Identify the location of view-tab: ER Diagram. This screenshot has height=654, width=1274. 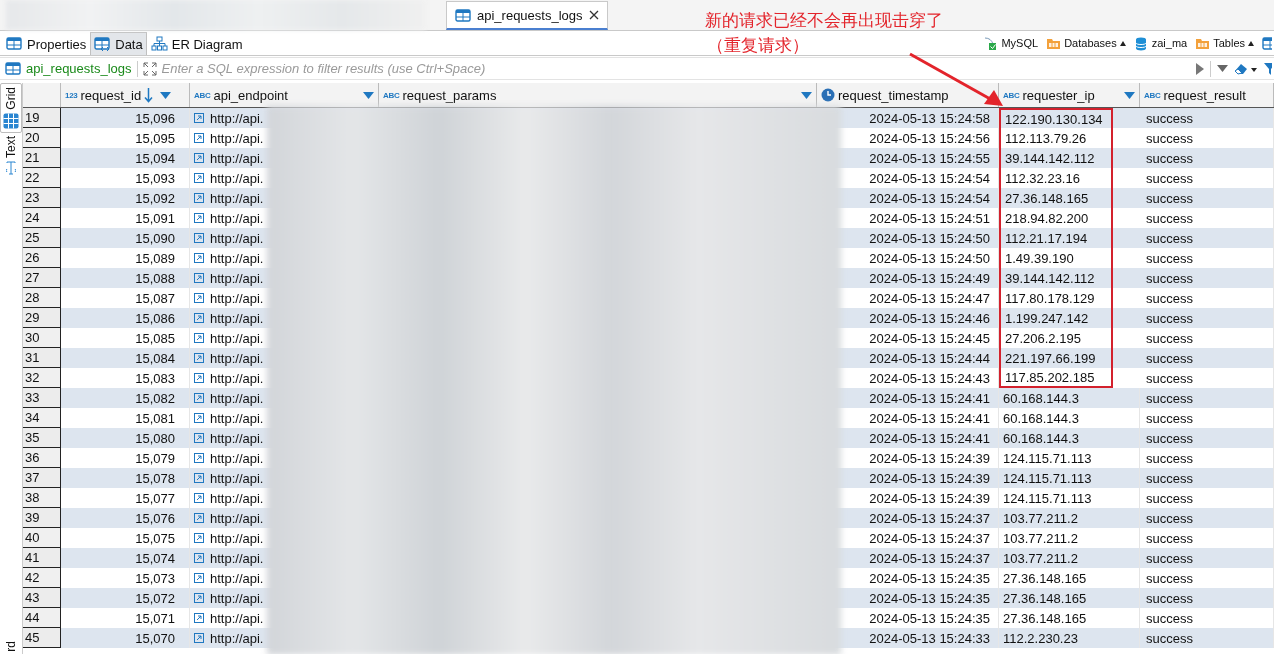
(196, 43).